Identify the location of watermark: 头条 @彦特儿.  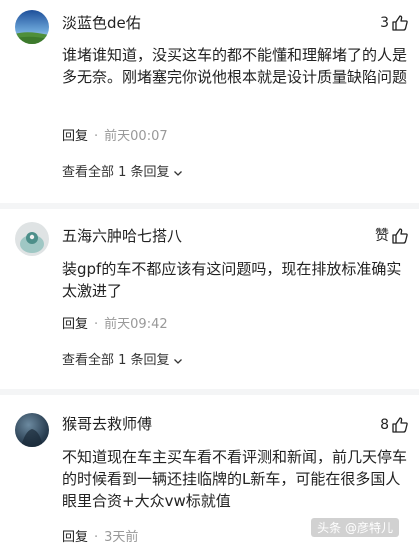
(355, 527).